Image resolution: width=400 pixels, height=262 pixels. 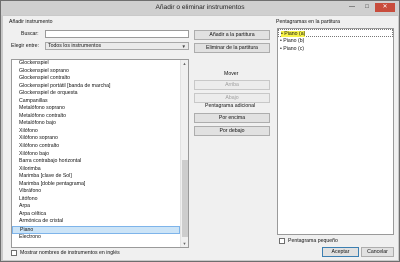 What do you see at coordinates (96, 230) in the screenshot?
I see `instrument-list-item: Piano` at bounding box center [96, 230].